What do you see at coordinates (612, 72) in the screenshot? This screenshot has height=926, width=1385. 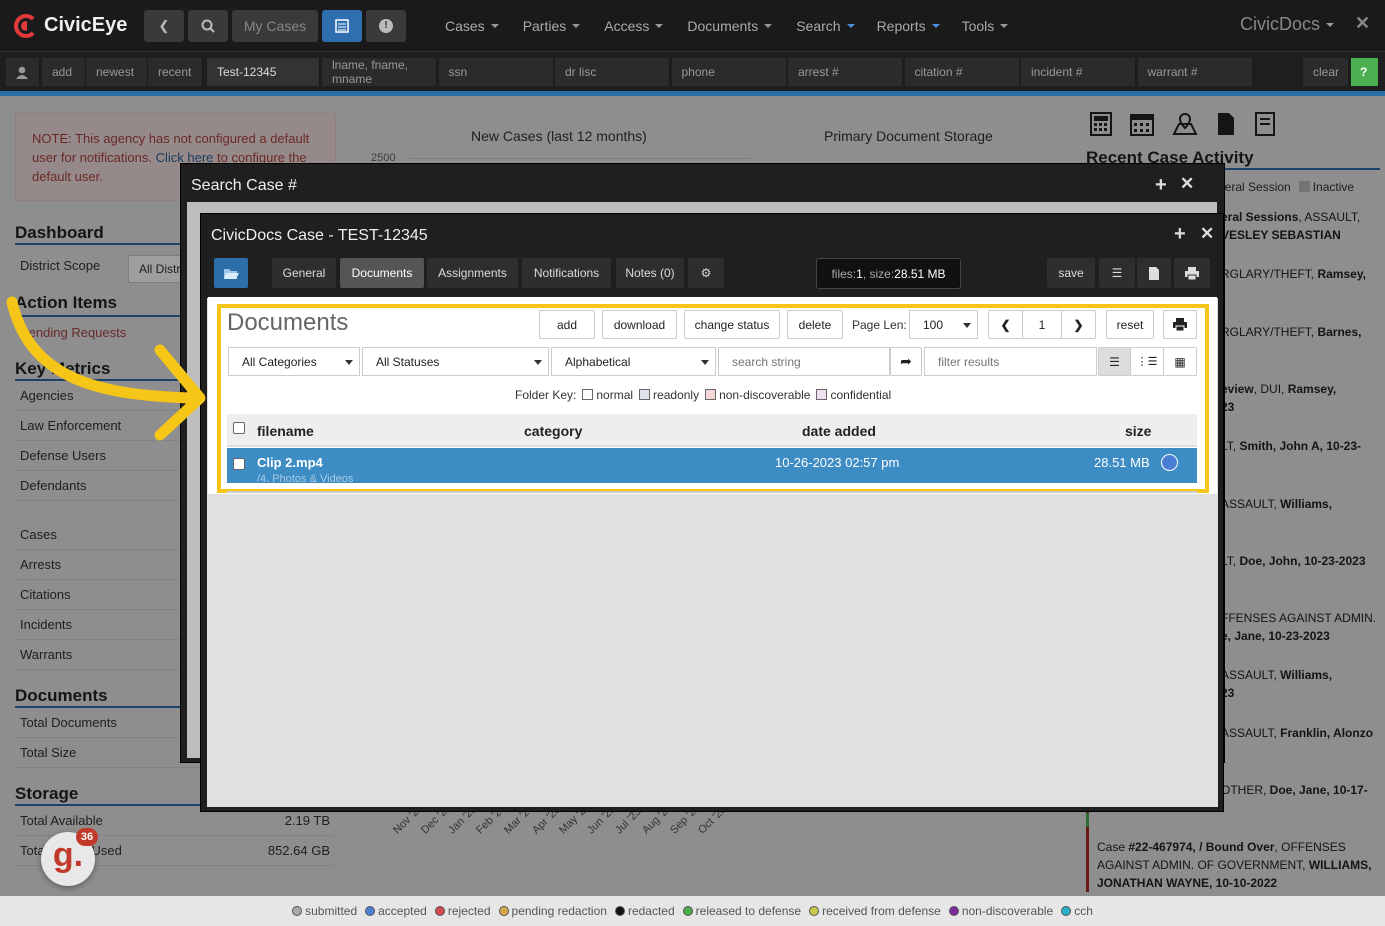 I see `search-field-2: dr lisc` at bounding box center [612, 72].